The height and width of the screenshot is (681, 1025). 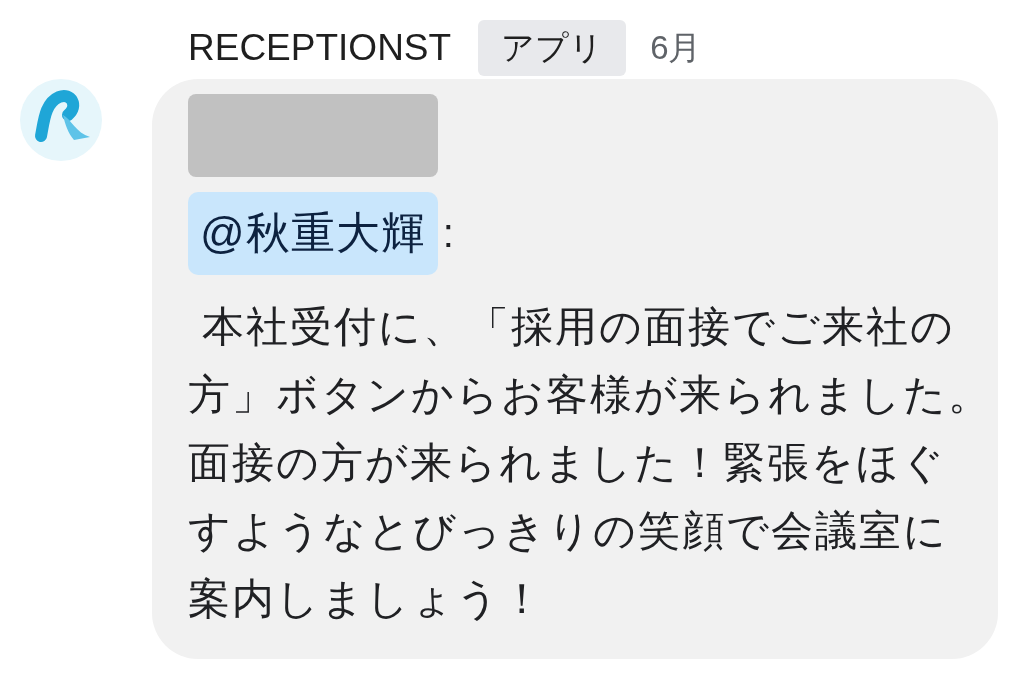 What do you see at coordinates (61, 120) in the screenshot?
I see `avatar-icon` at bounding box center [61, 120].